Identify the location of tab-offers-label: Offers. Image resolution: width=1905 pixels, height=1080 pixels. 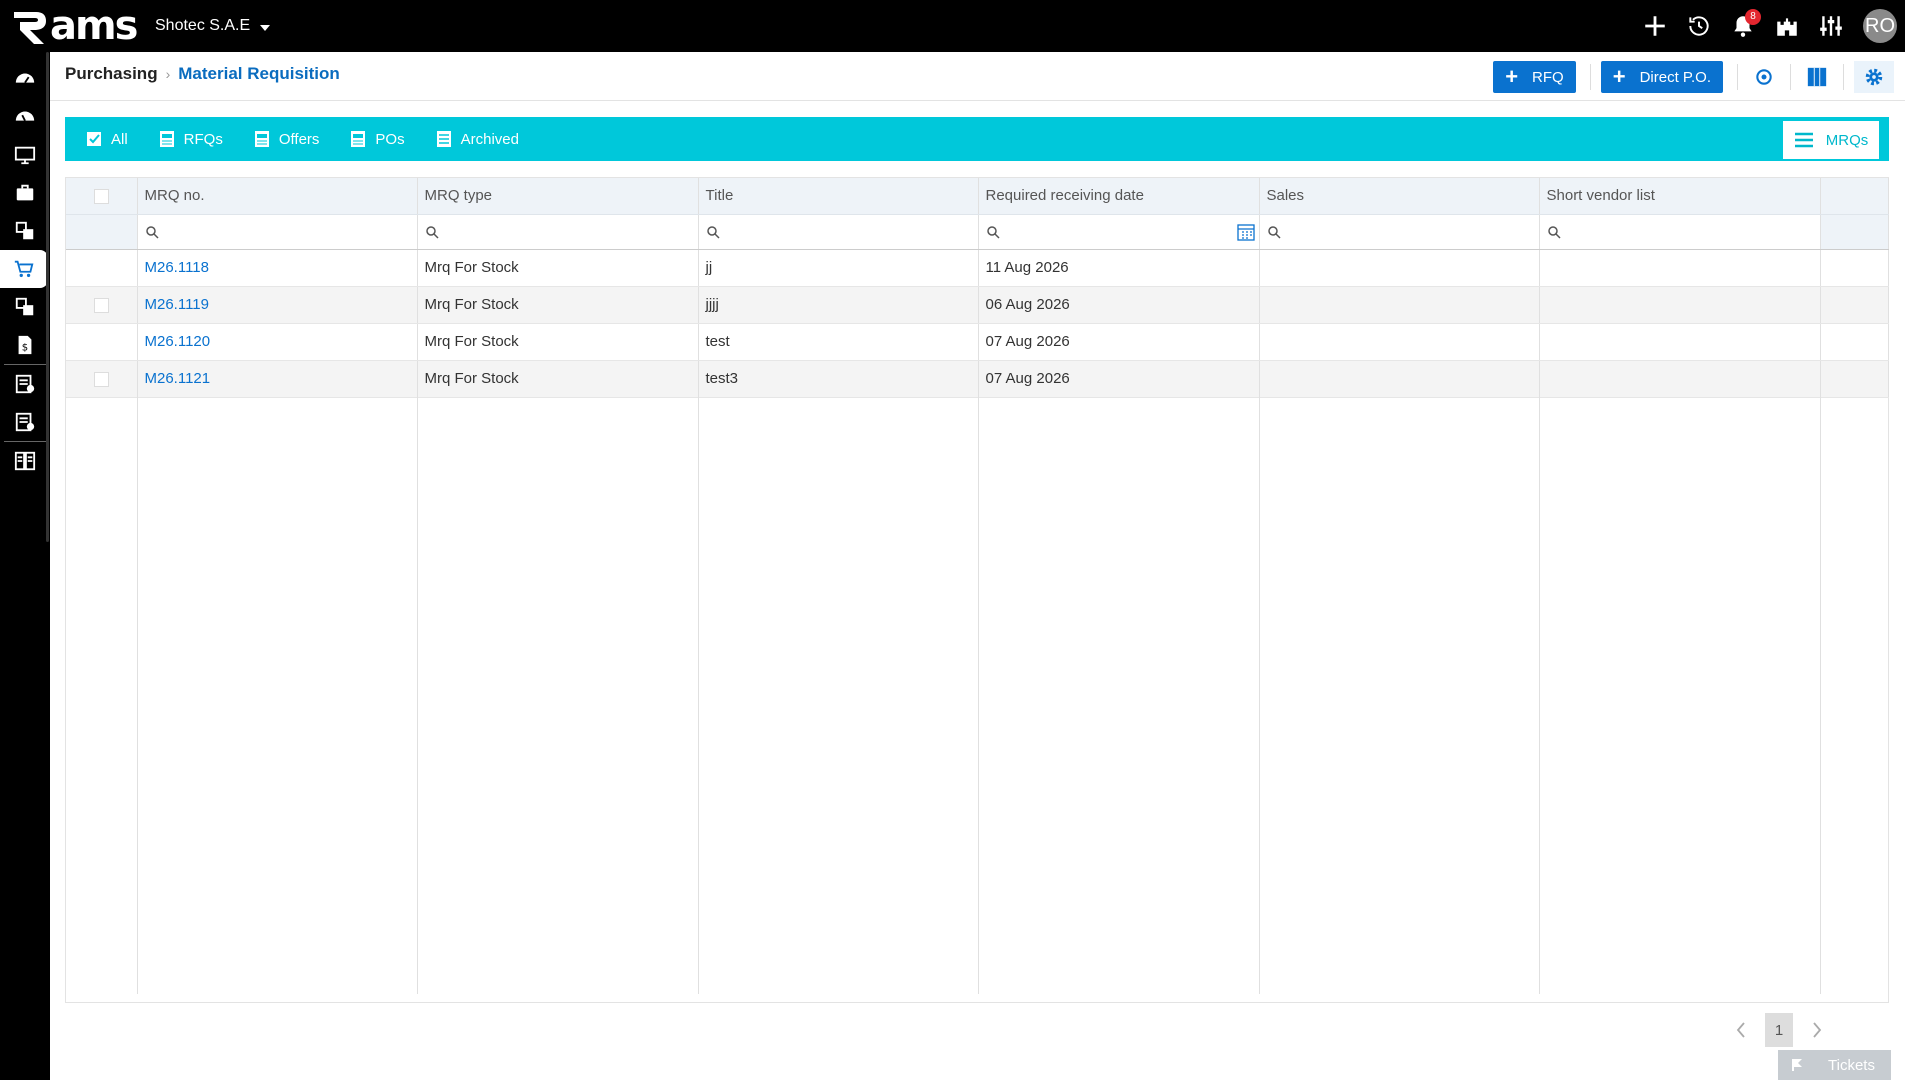
(299, 139).